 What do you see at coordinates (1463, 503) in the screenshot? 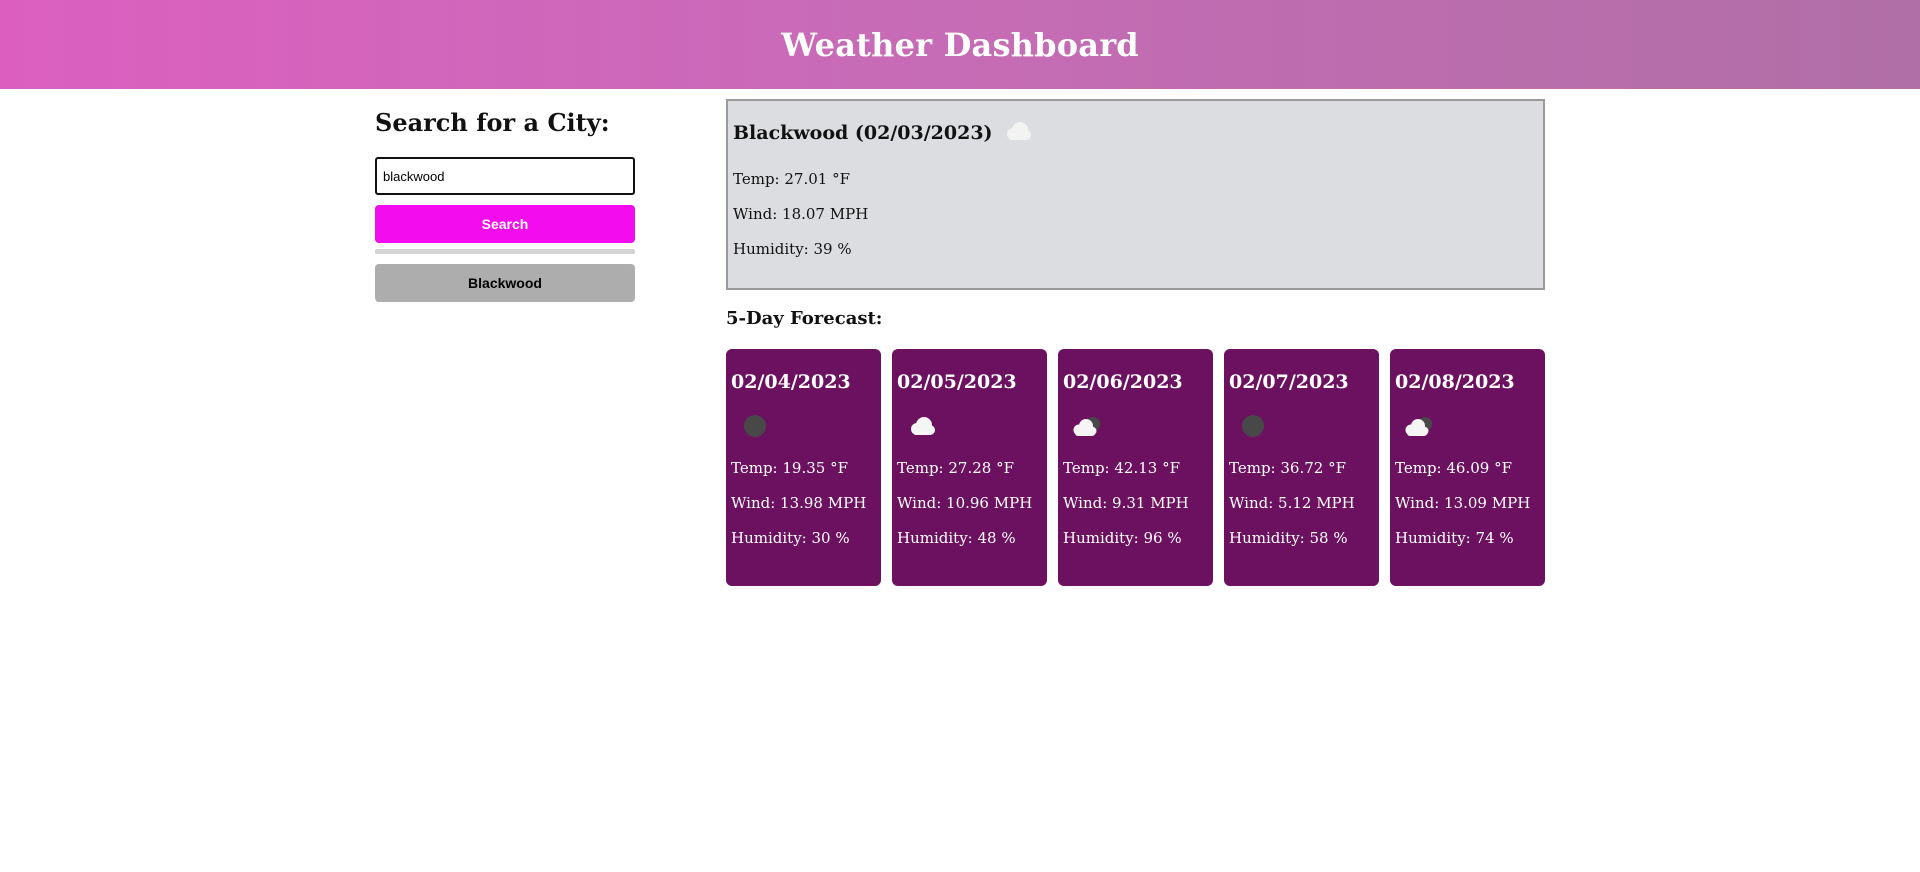
I see `forecast-wind: Wind: 13.09 MPH` at bounding box center [1463, 503].